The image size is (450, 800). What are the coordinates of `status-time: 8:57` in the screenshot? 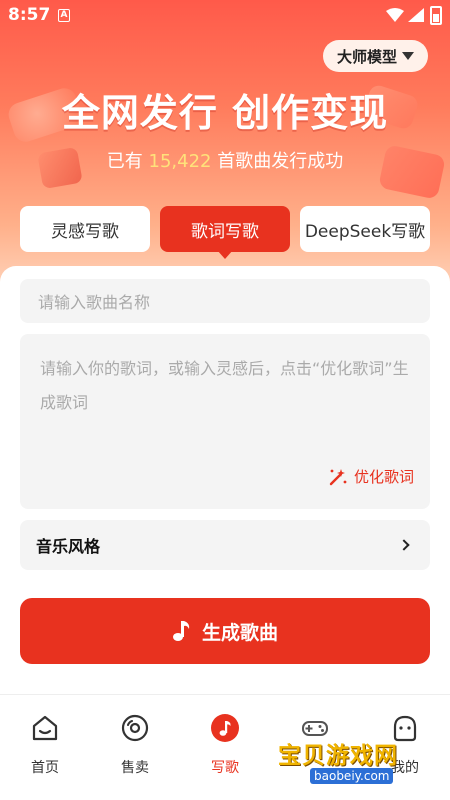 It's located at (29, 15).